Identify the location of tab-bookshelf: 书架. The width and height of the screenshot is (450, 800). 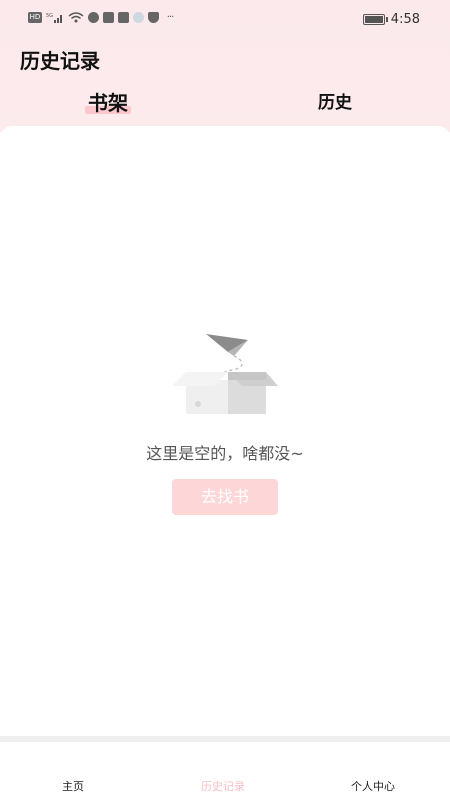
(108, 104).